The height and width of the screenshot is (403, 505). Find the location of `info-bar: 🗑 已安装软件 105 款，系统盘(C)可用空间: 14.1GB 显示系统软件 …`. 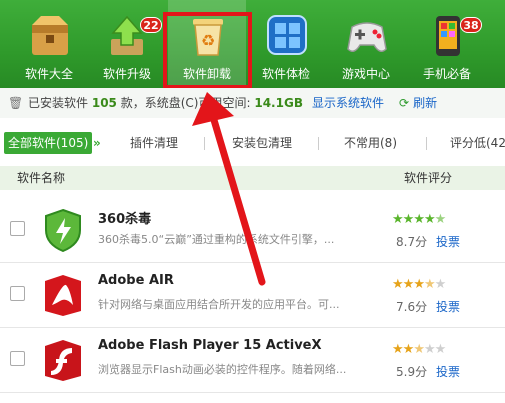

info-bar: 🗑 已安装软件 105 款，系统盘(C)可用空间: 14.1GB 显示系统软件 … is located at coordinates (252, 103).